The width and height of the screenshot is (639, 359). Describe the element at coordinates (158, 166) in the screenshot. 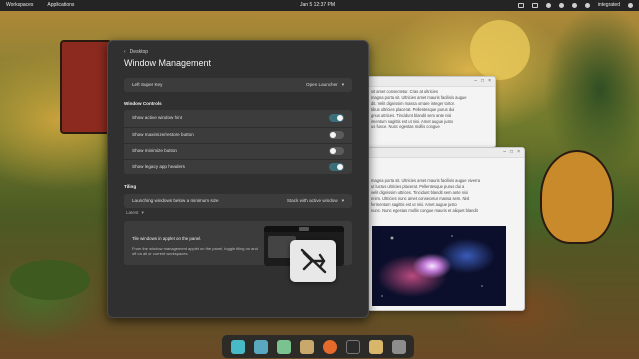

I see `legacy-headers-label: Show legacy app headers` at that location.